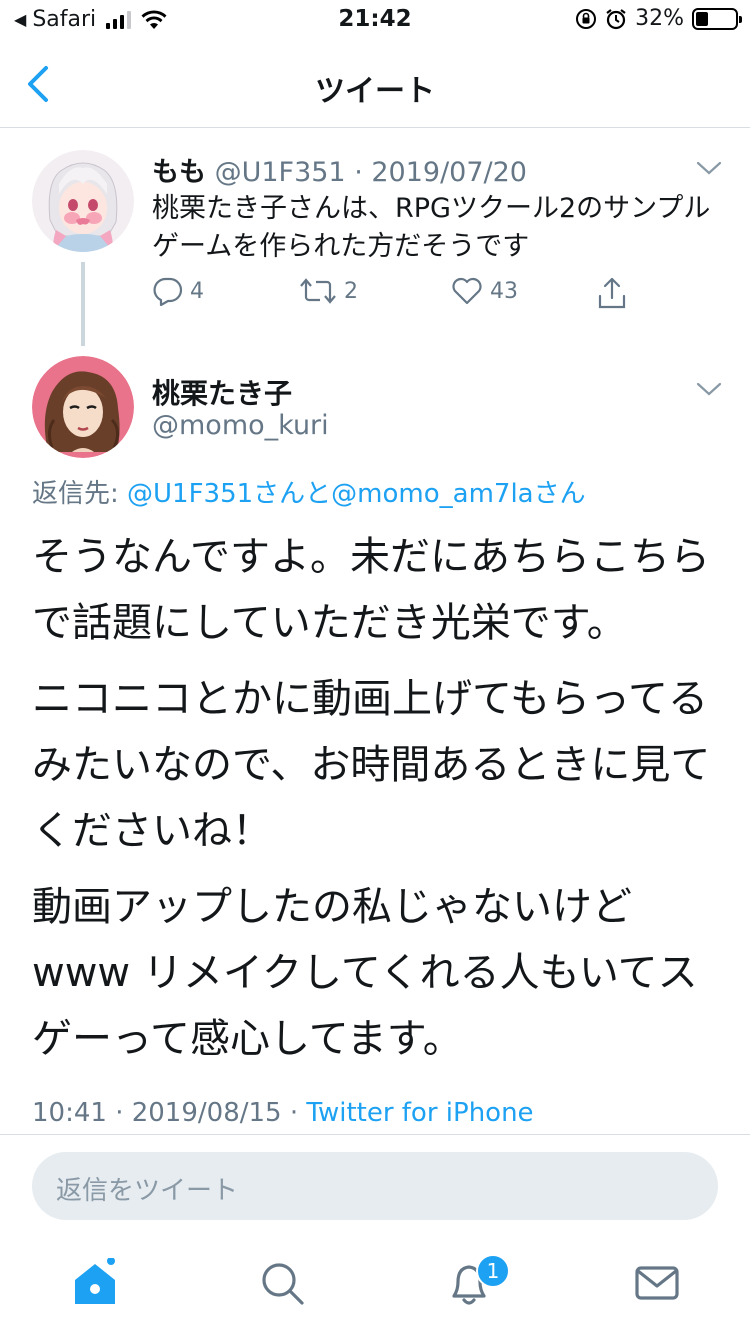 This screenshot has width=750, height=1334. What do you see at coordinates (351, 291) in the screenshot?
I see `retweet-count: 2` at bounding box center [351, 291].